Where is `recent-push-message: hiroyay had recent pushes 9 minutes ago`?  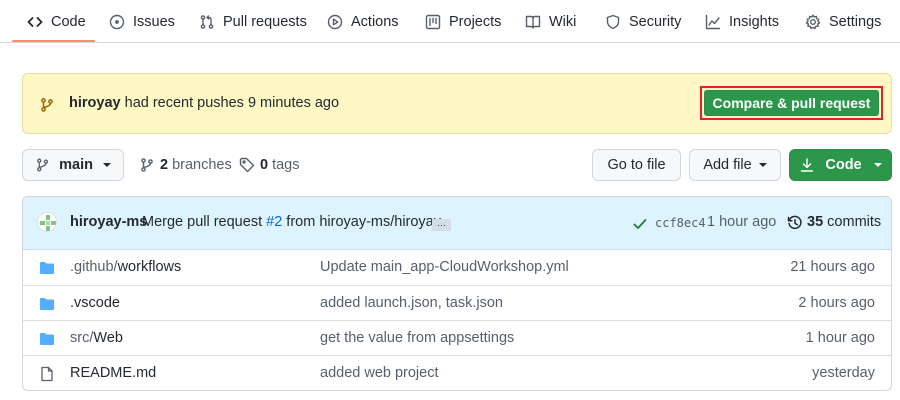
recent-push-message: hiroyay had recent pushes 9 minutes ago is located at coordinates (204, 103).